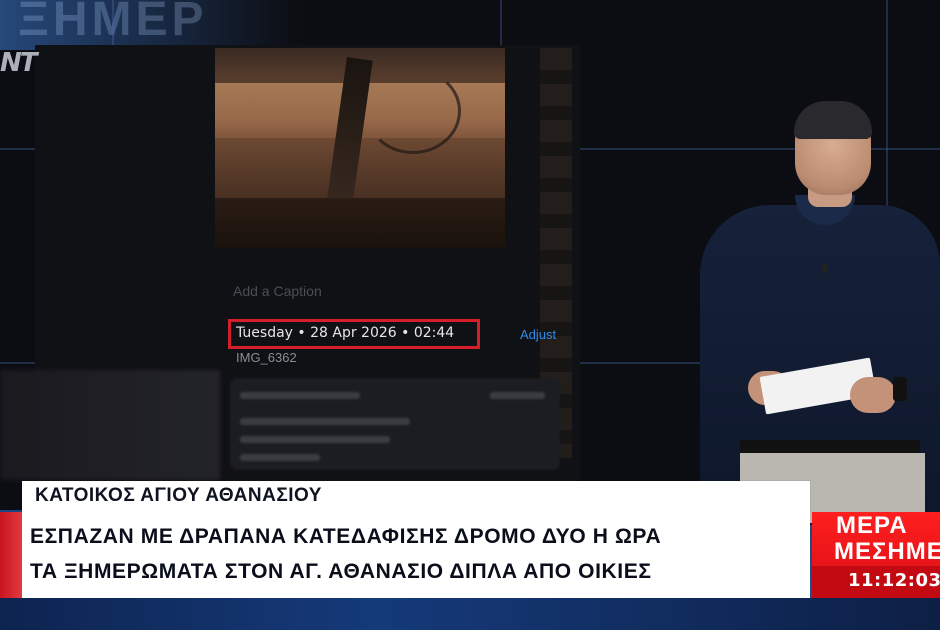  Describe the element at coordinates (887, 551) in the screenshot. I see `show-title-line-2: ΜΕΣΗΜΕ` at that location.